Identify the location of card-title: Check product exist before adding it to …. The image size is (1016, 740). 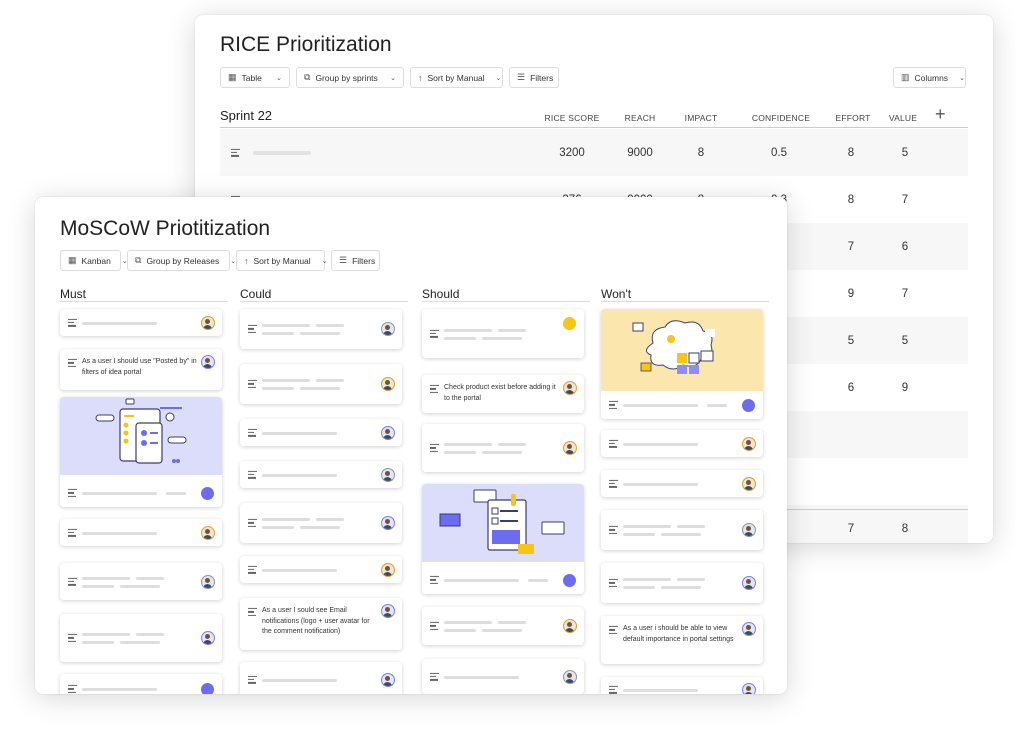
(500, 393).